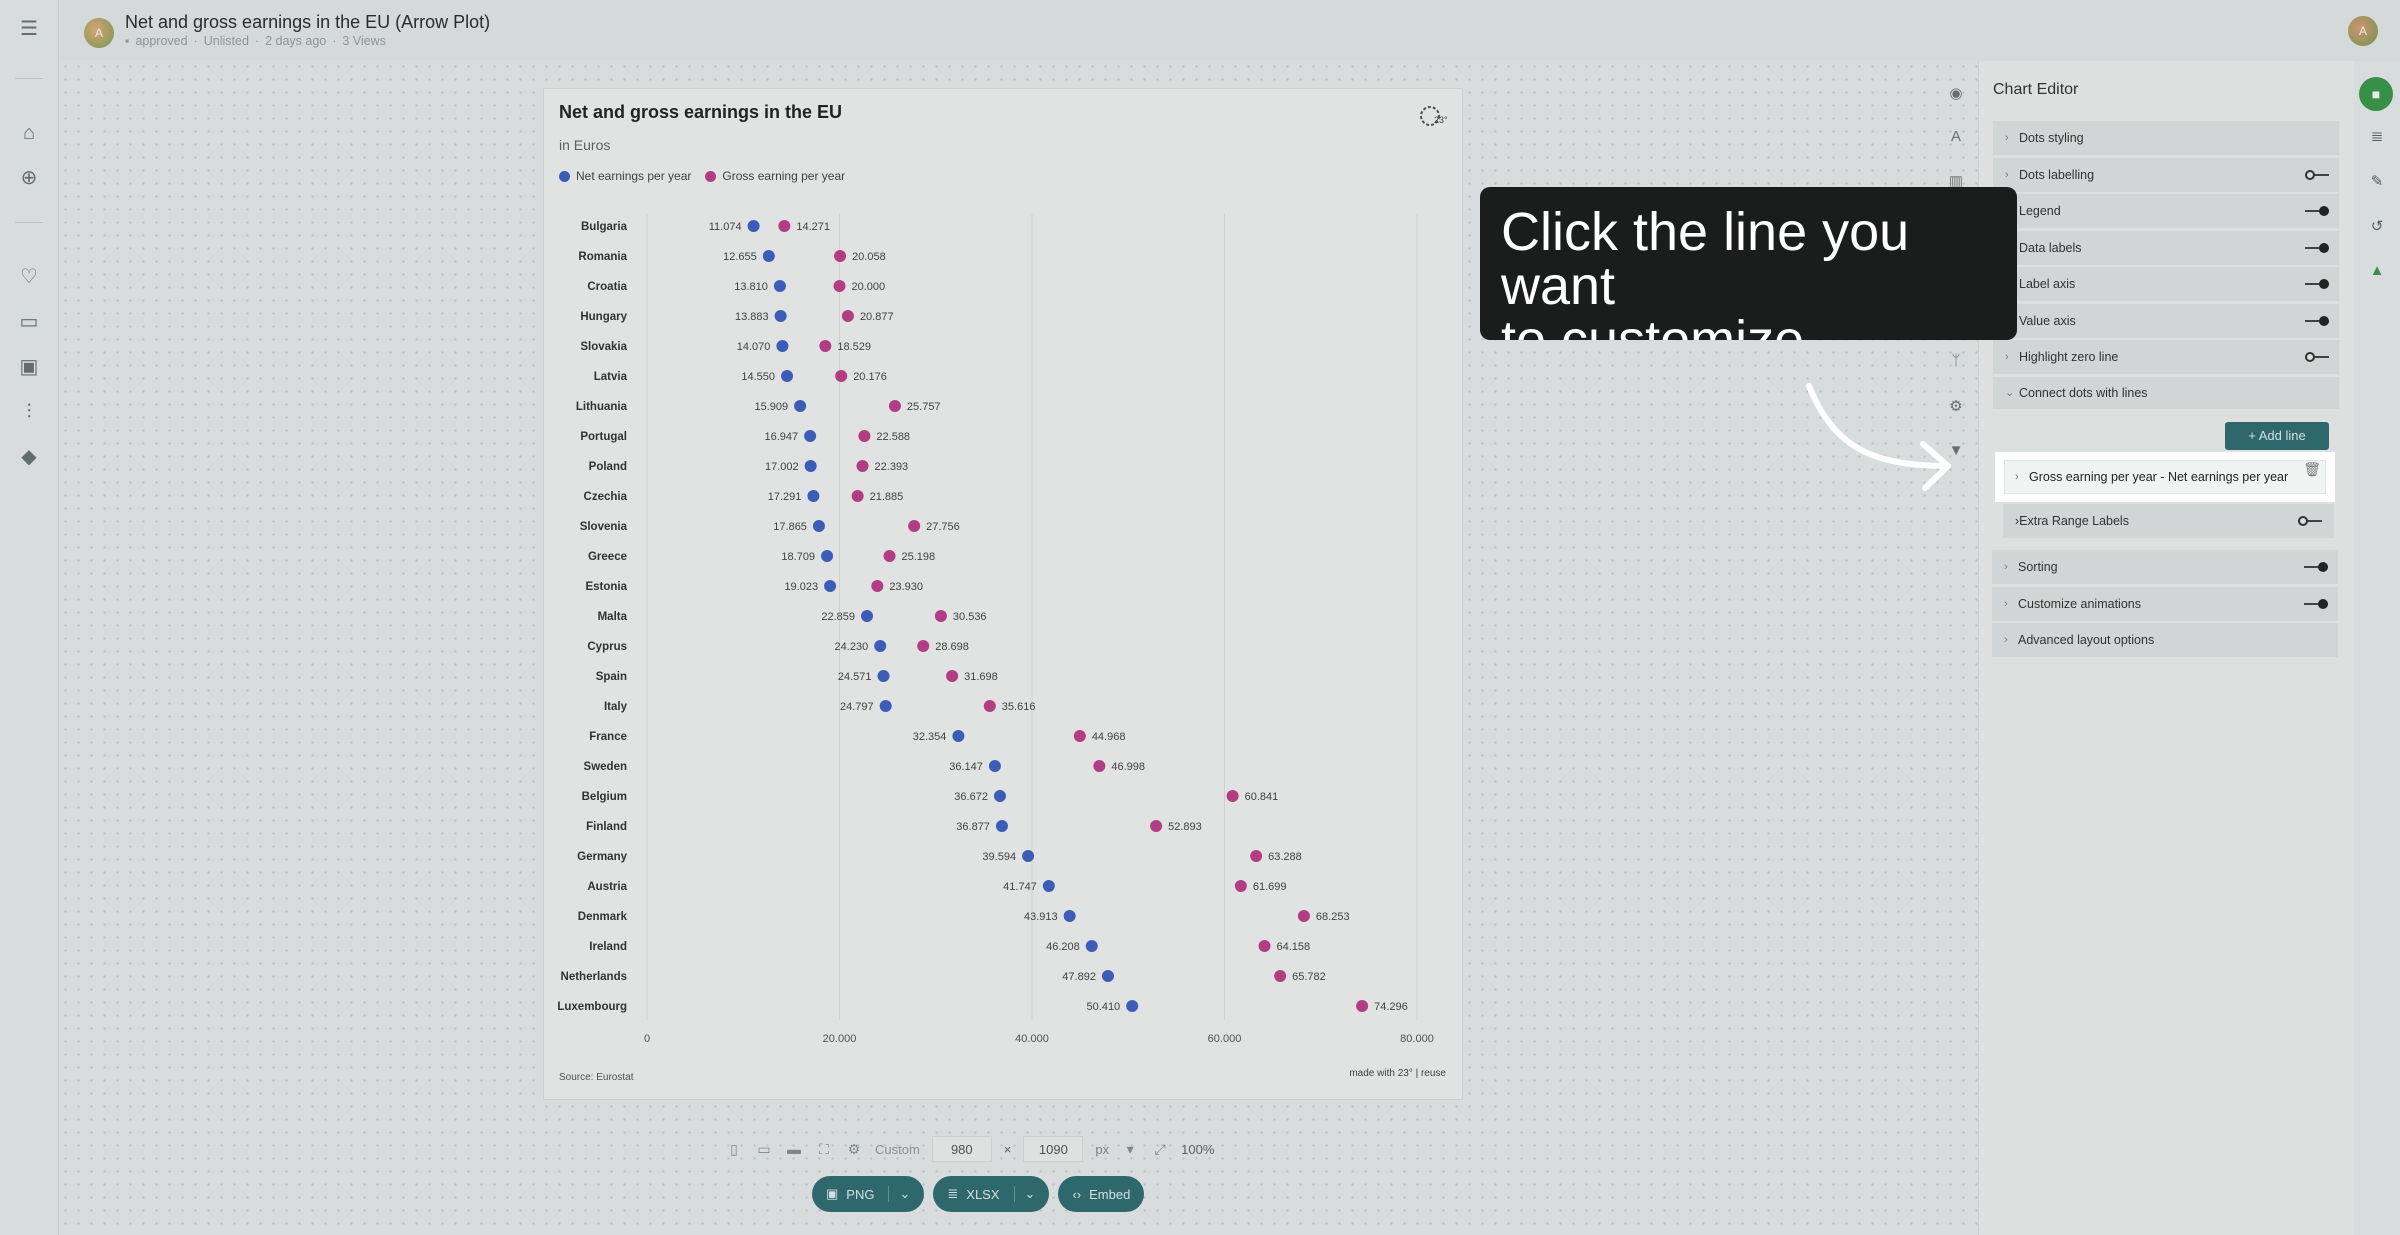 This screenshot has width=2400, height=1235. I want to click on unit-select: px, so click(1102, 1149).